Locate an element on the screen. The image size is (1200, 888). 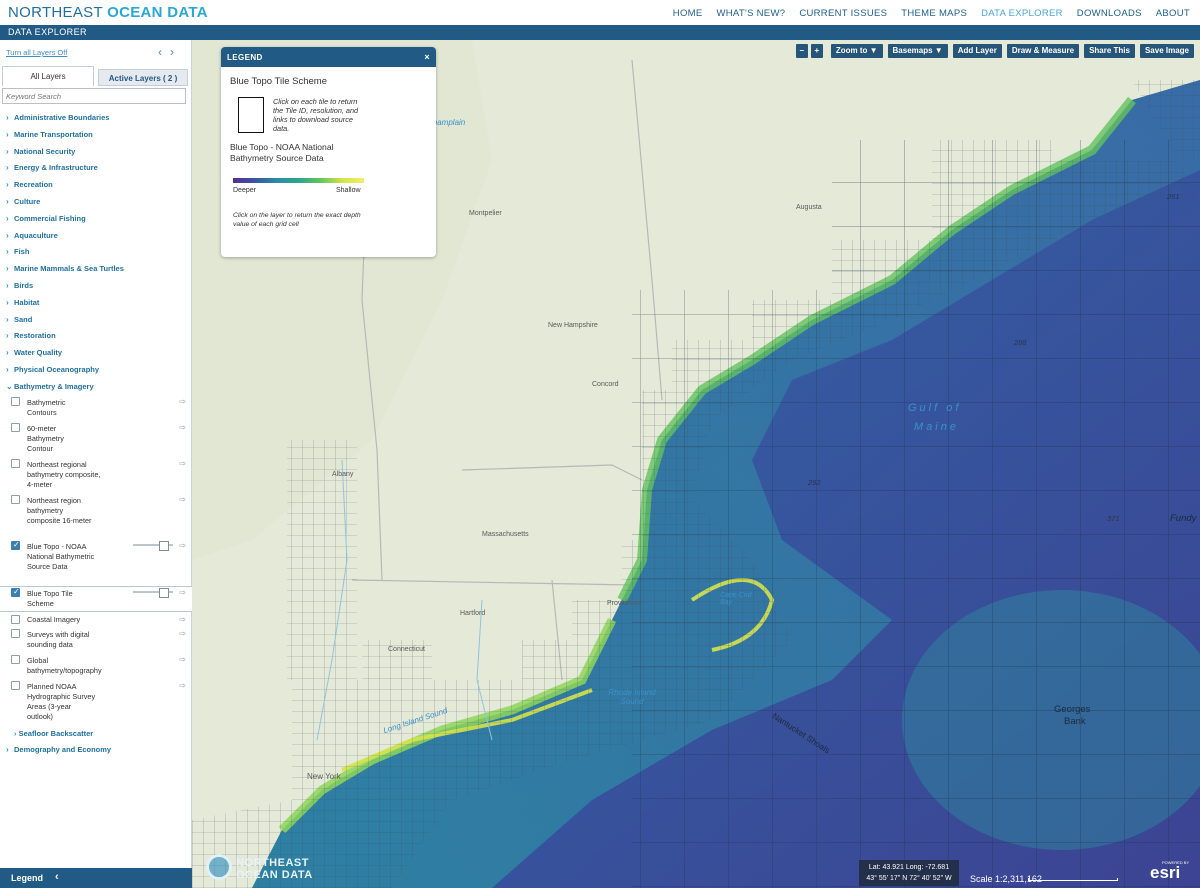
category-item: › Marine Mammals & Sea Turtles is located at coordinates (96, 269).